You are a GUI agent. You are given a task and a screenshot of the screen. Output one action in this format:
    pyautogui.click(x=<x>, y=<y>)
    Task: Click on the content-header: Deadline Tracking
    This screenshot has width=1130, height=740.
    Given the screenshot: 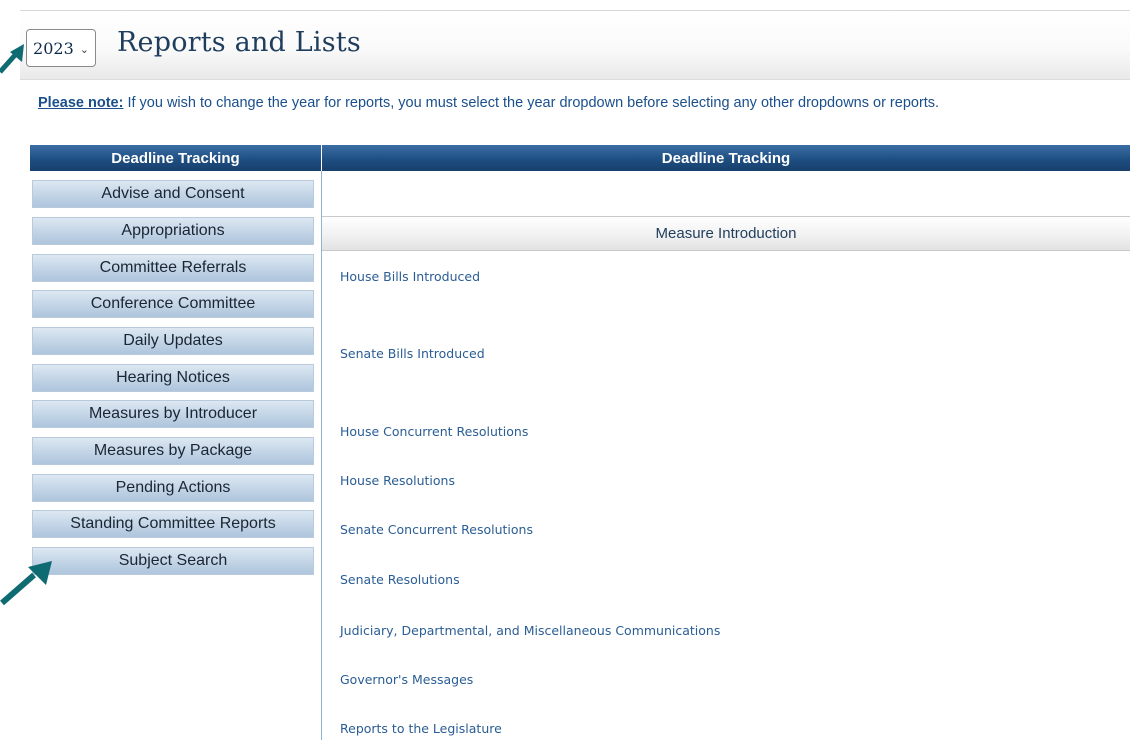 What is the action you would take?
    pyautogui.click(x=726, y=158)
    